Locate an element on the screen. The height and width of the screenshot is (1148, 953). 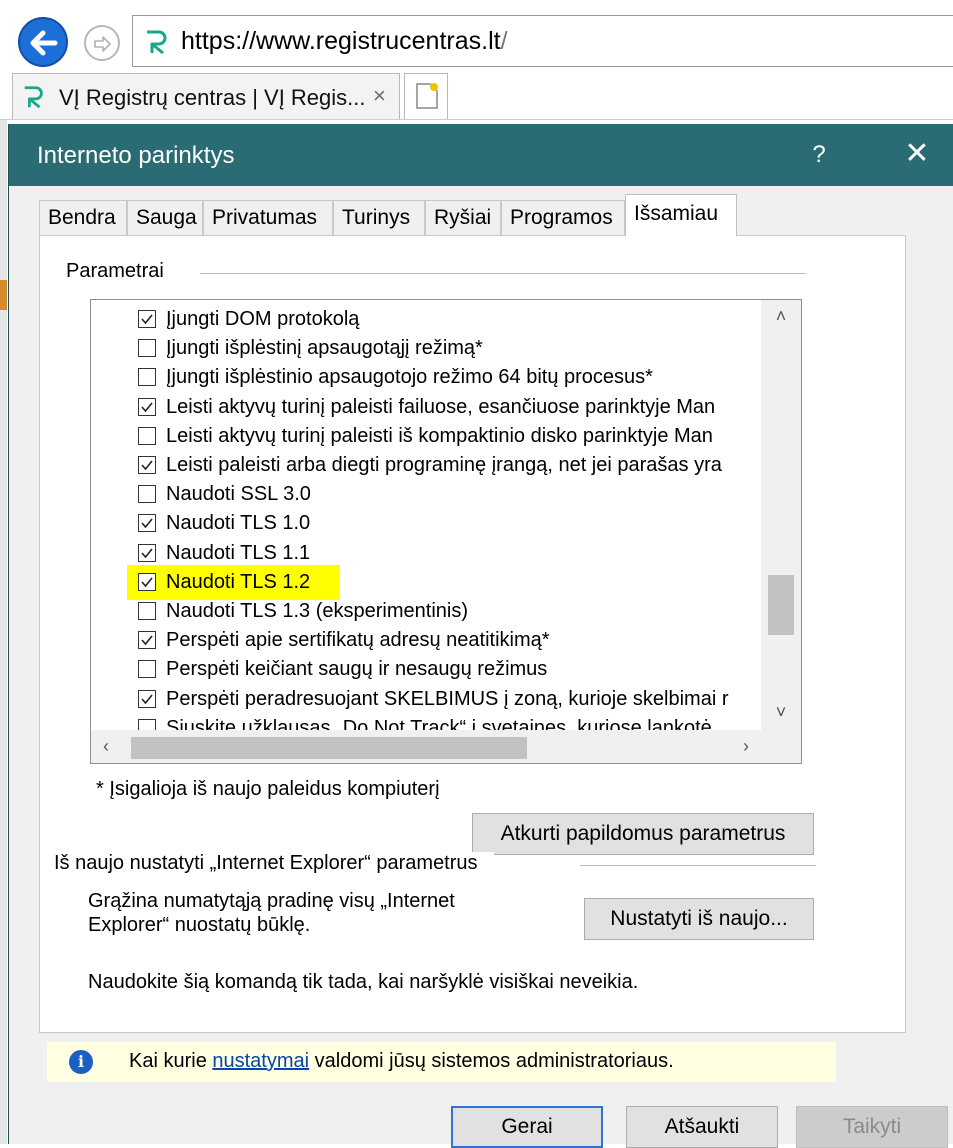
close-dialog-button: ✕ is located at coordinates (917, 154).